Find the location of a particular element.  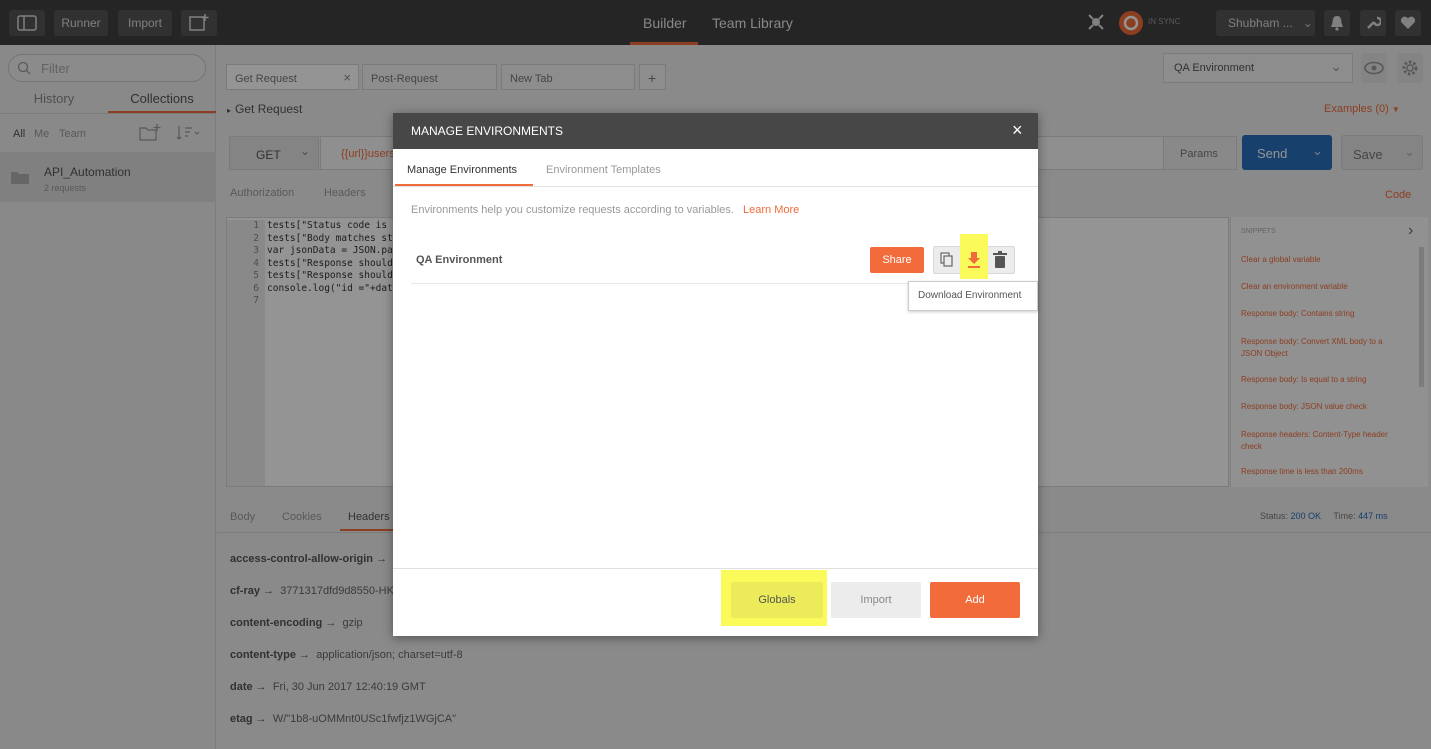

modal-tab-templates: Environment Templates is located at coordinates (603, 170).